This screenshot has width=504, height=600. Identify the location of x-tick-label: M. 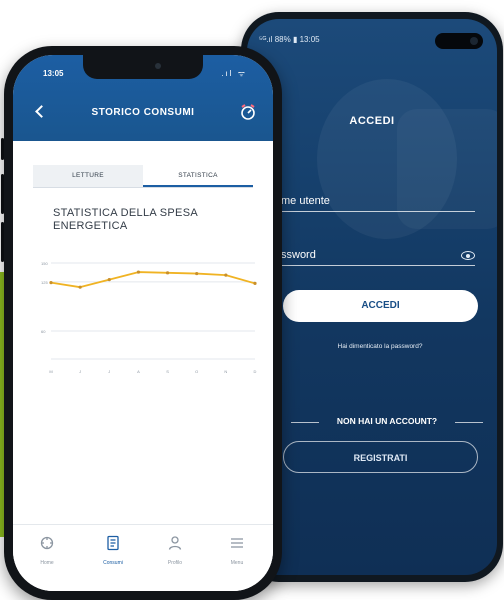
(50, 371).